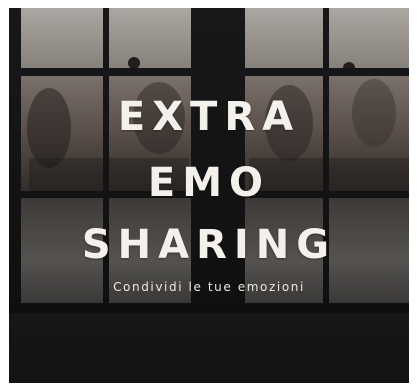  I want to click on subtitle: Condividi le tue emozioni, so click(209, 287).